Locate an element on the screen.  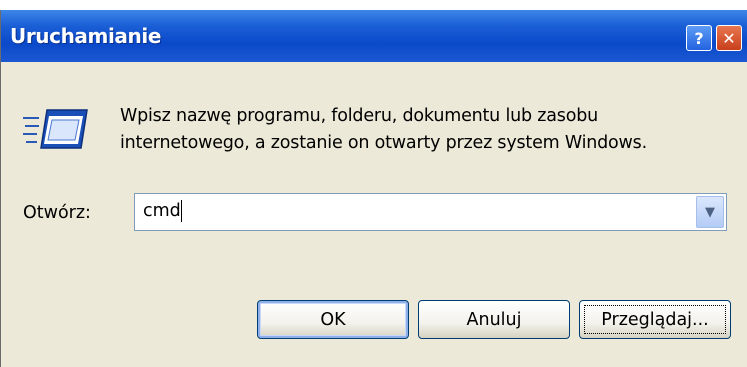
run-program-icon is located at coordinates (55, 129).